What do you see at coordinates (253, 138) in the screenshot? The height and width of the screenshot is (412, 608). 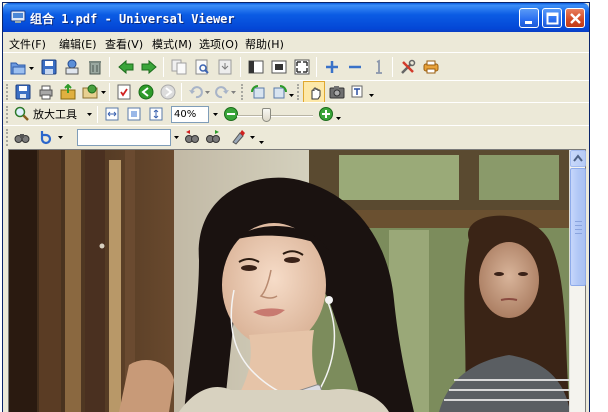 I see `highlight-dropdown-arrow` at bounding box center [253, 138].